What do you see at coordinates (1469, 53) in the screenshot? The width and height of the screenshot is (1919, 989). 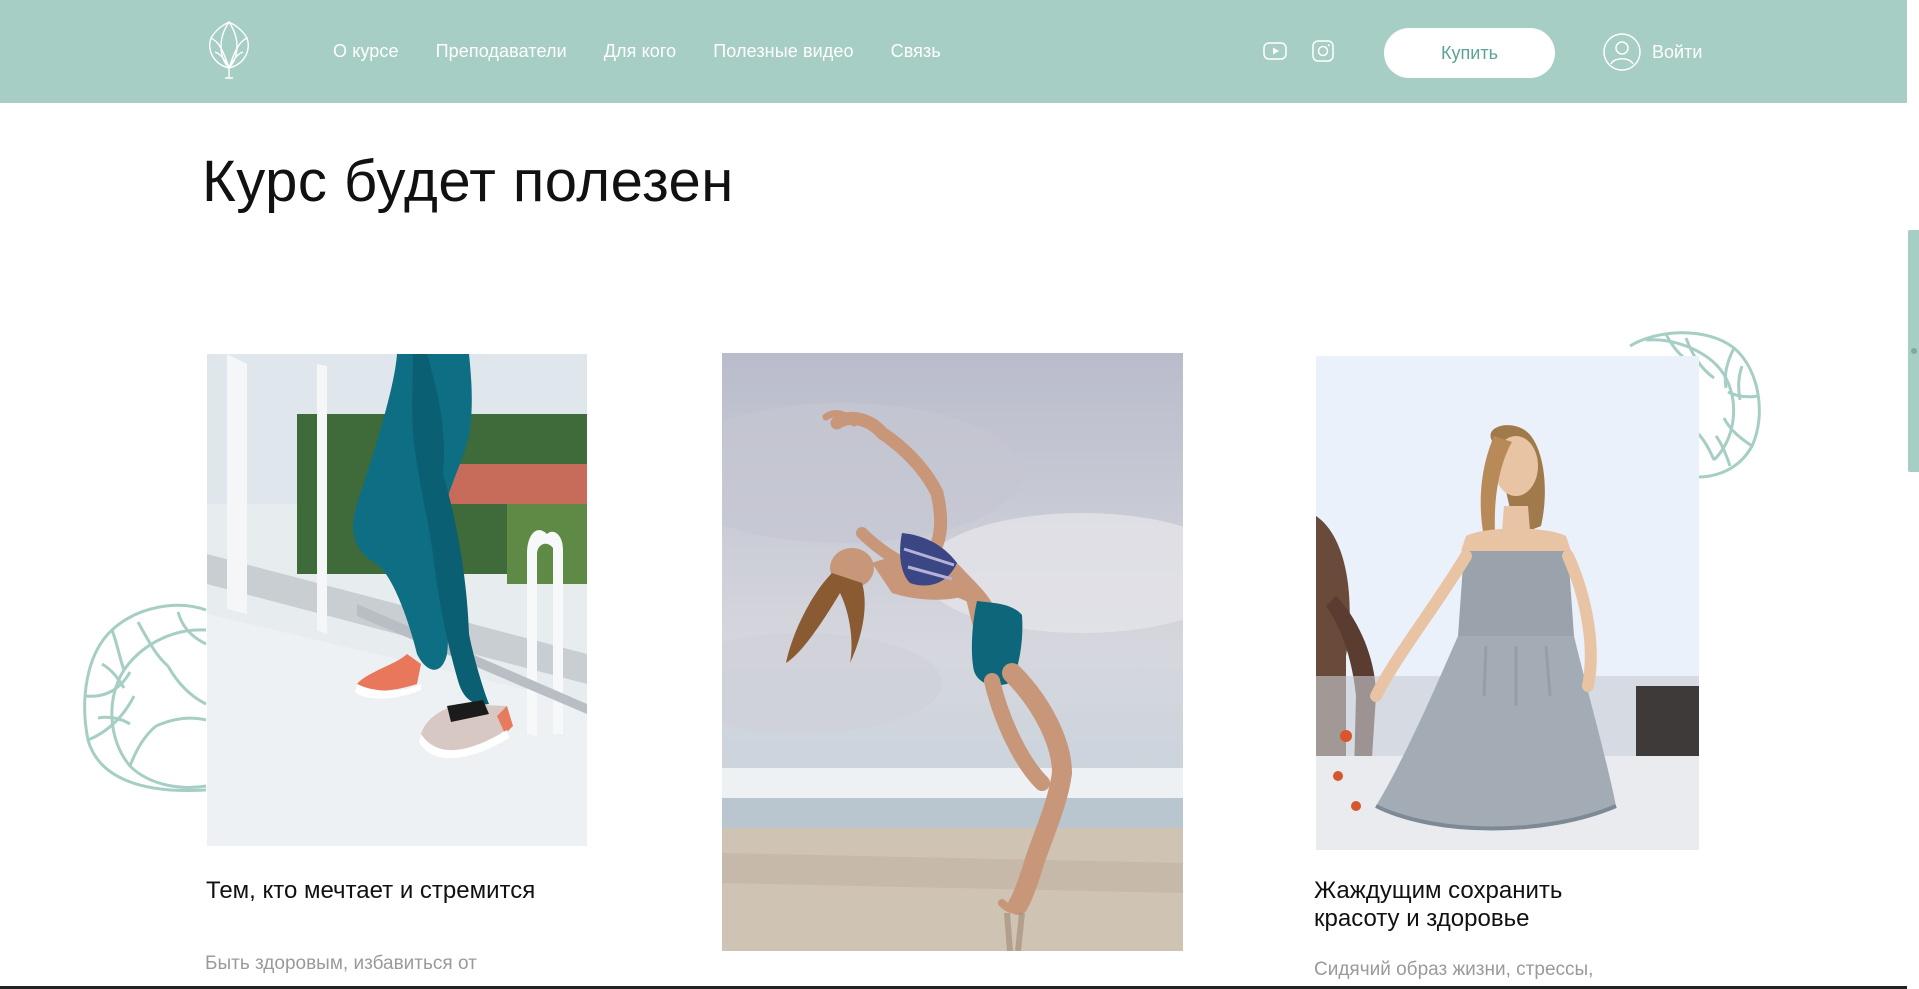 I see `buy-button: Купить` at bounding box center [1469, 53].